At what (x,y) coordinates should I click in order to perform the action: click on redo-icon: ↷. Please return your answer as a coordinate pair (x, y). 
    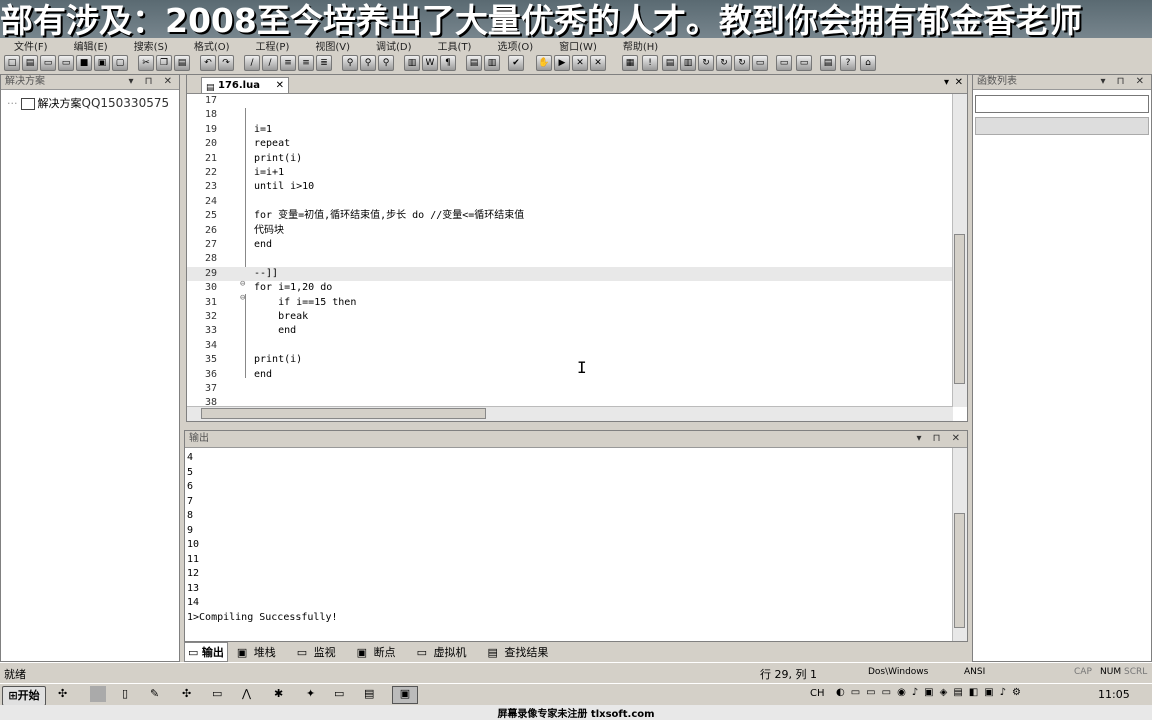
    Looking at the image, I should click on (226, 63).